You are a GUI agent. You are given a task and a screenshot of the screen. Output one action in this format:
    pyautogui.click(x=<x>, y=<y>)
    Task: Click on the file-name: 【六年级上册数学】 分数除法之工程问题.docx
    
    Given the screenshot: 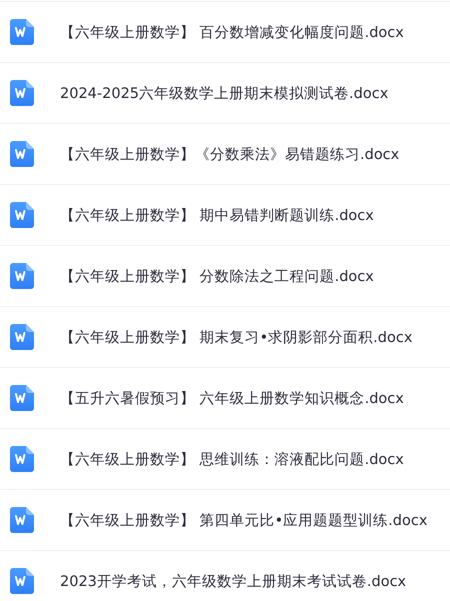 What is the action you would take?
    pyautogui.click(x=217, y=276)
    